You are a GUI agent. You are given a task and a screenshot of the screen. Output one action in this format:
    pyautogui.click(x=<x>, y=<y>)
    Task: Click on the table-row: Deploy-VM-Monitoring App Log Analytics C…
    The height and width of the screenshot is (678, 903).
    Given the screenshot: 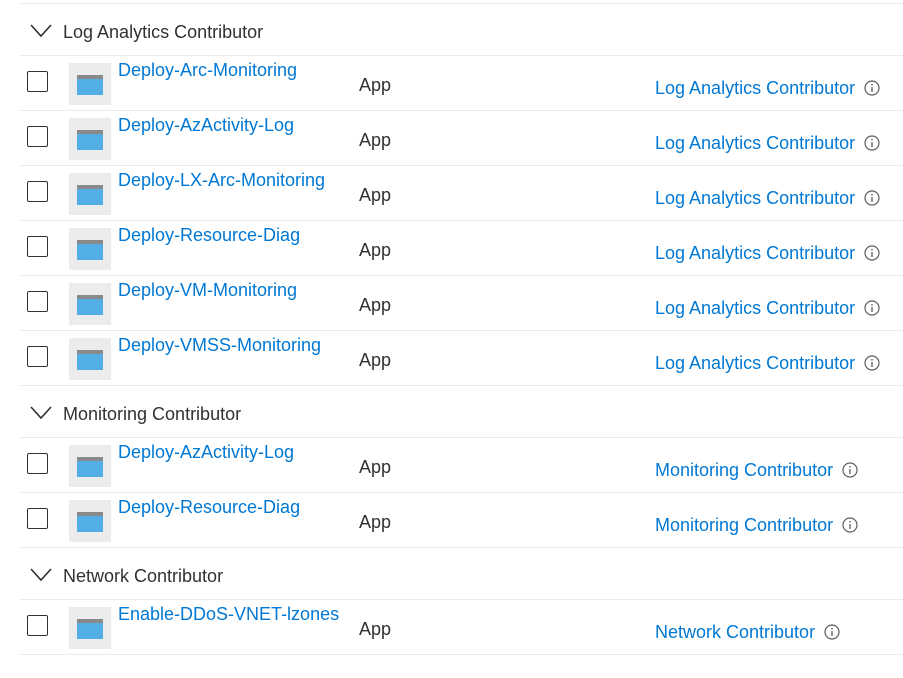 What is the action you would take?
    pyautogui.click(x=461, y=303)
    